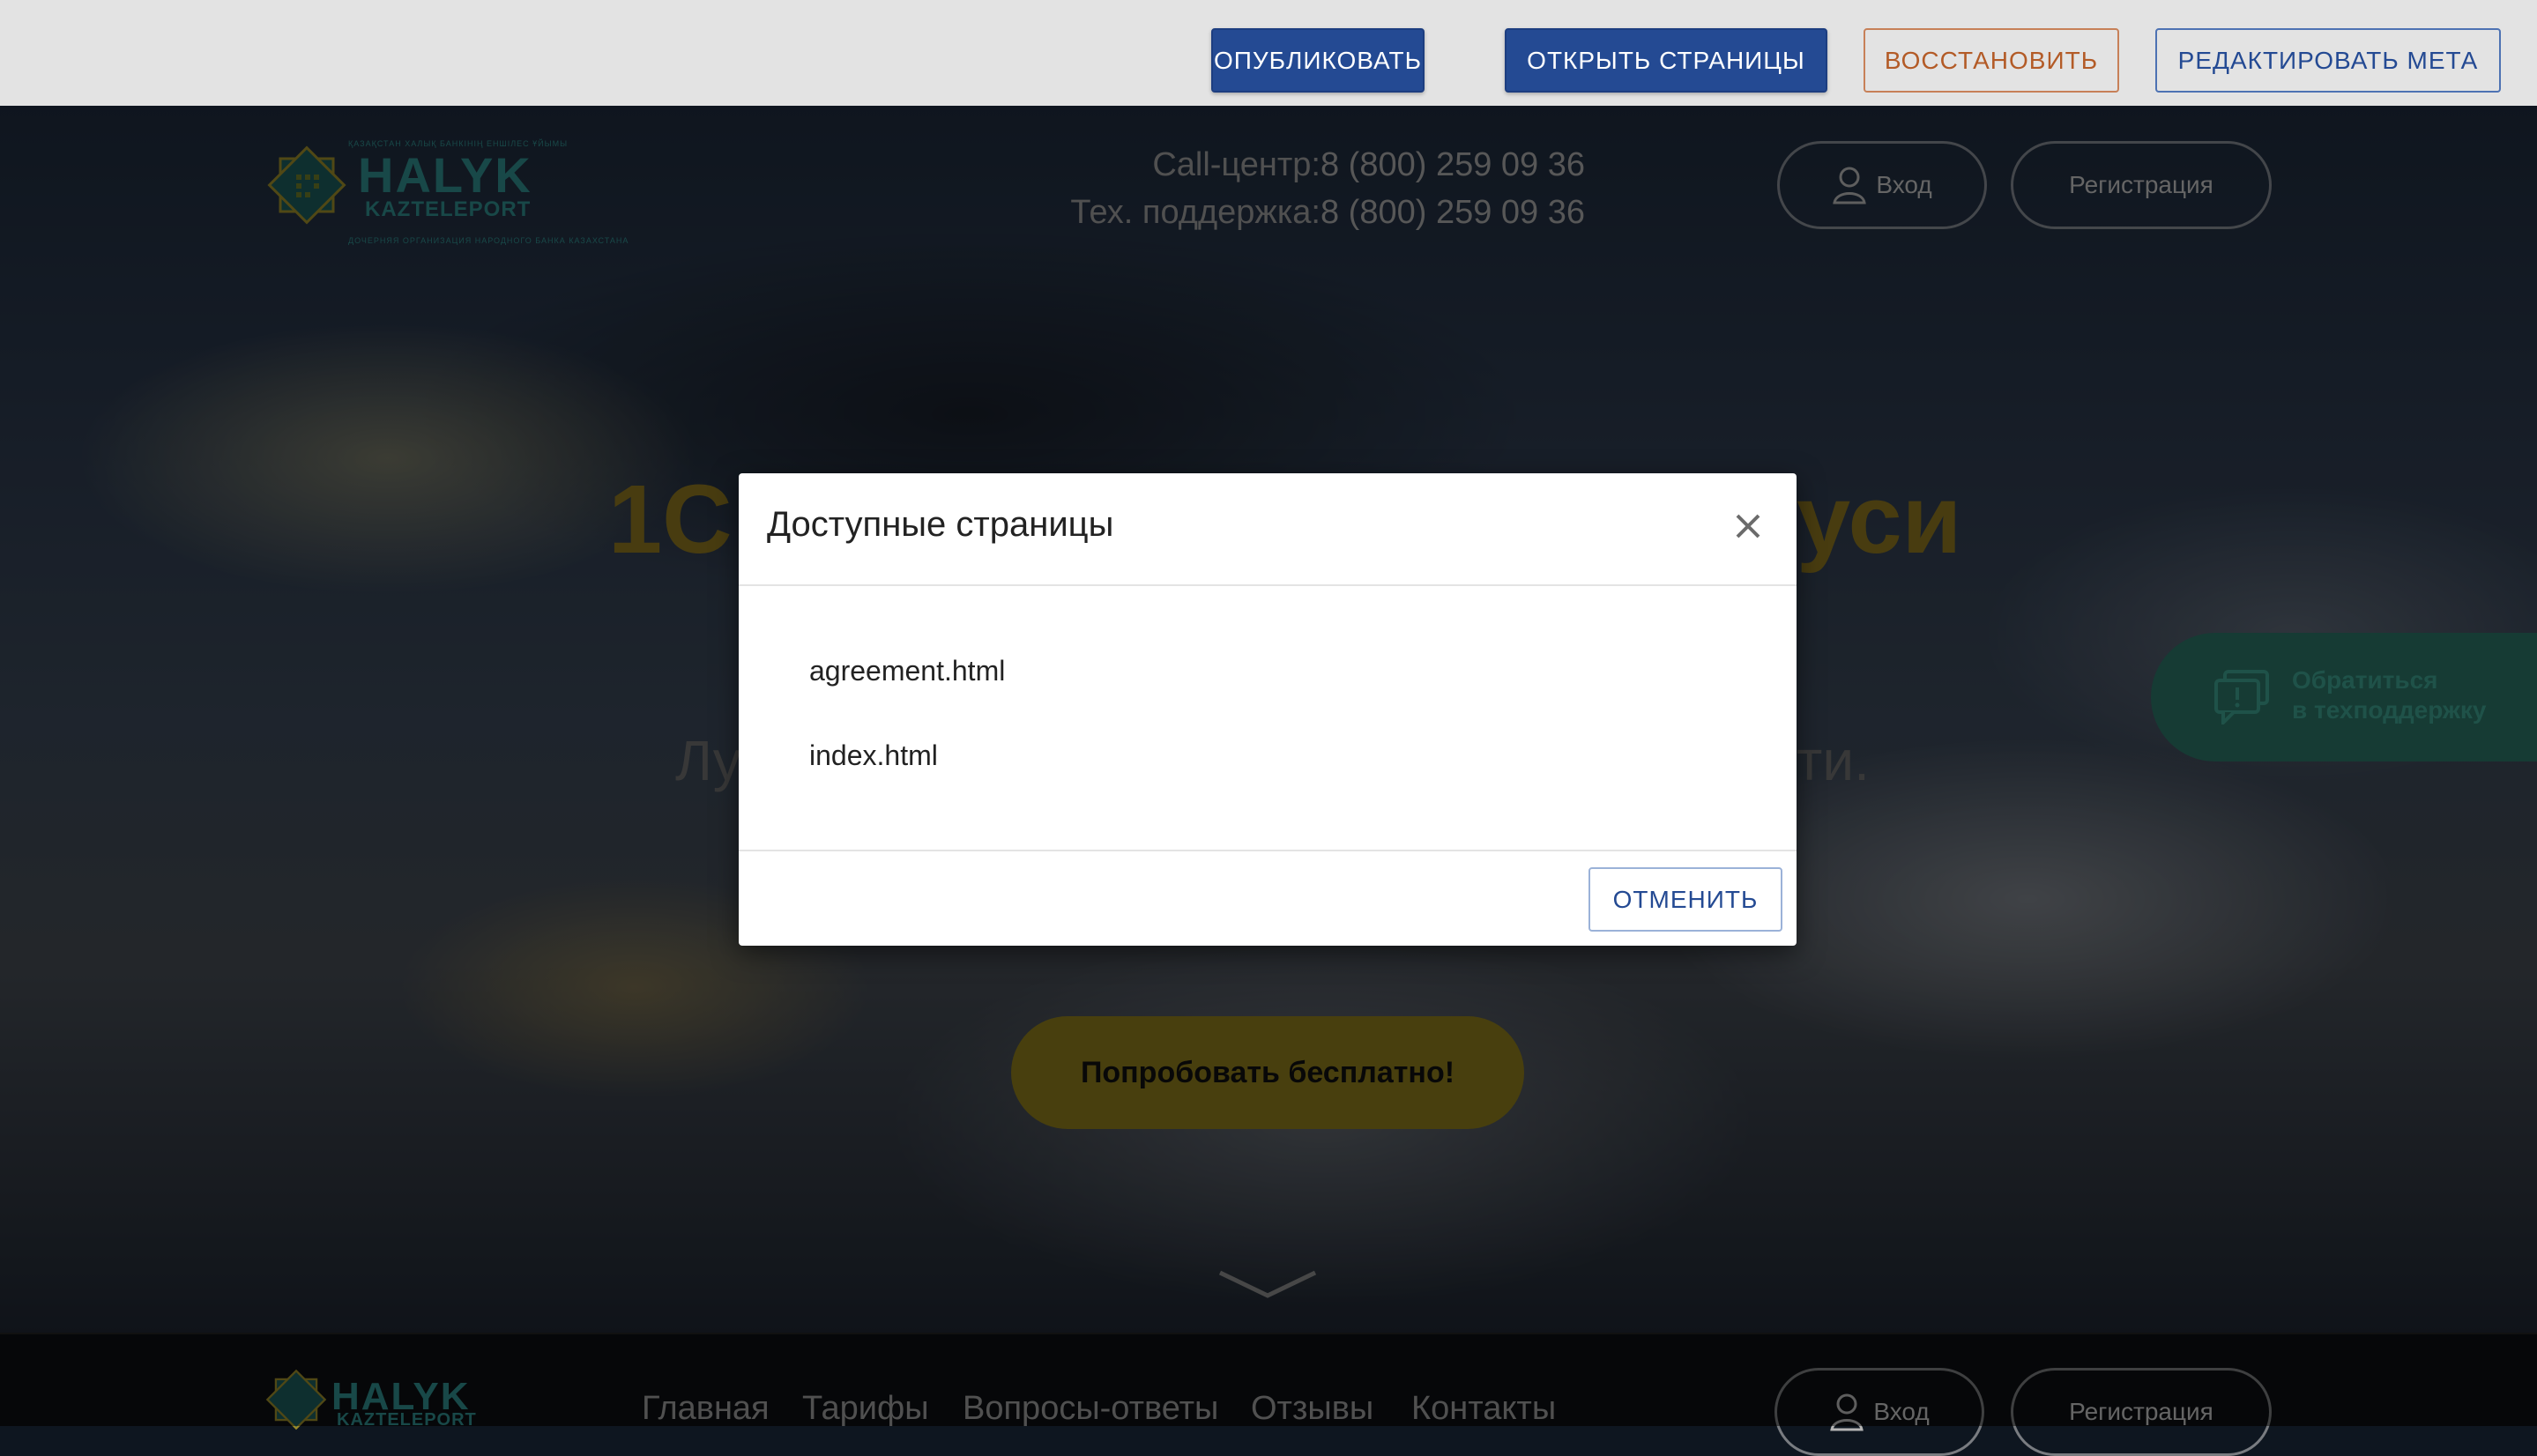 The image size is (2537, 1456). I want to click on close-icon, so click(1748, 526).